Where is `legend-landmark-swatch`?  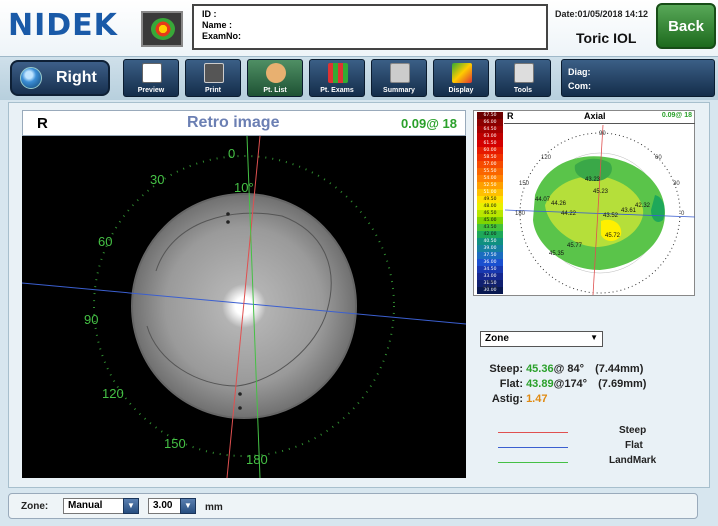
legend-landmark-swatch is located at coordinates (533, 462).